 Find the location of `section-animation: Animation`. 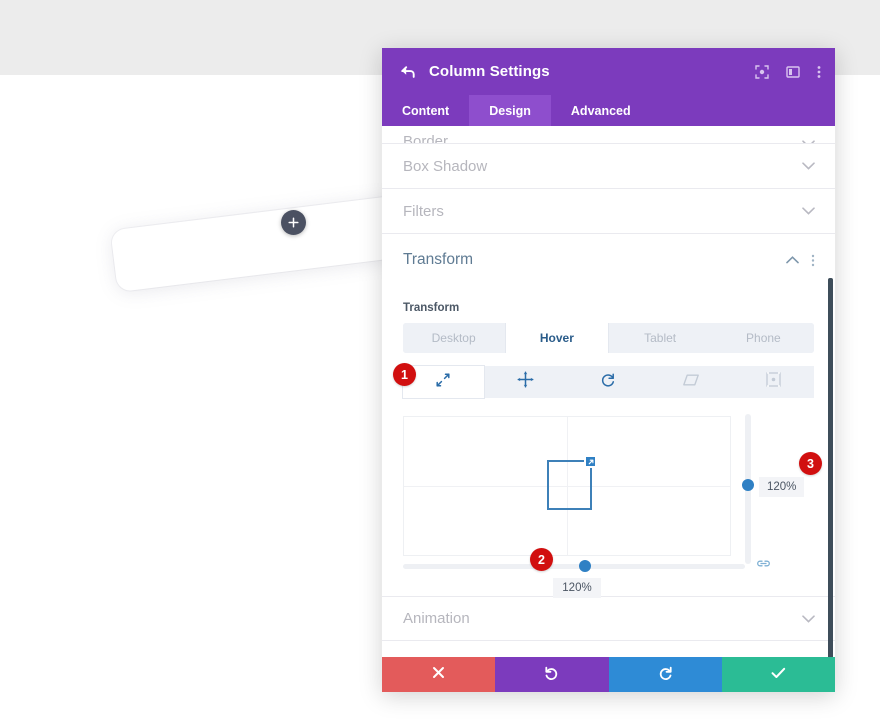

section-animation: Animation is located at coordinates (608, 618).